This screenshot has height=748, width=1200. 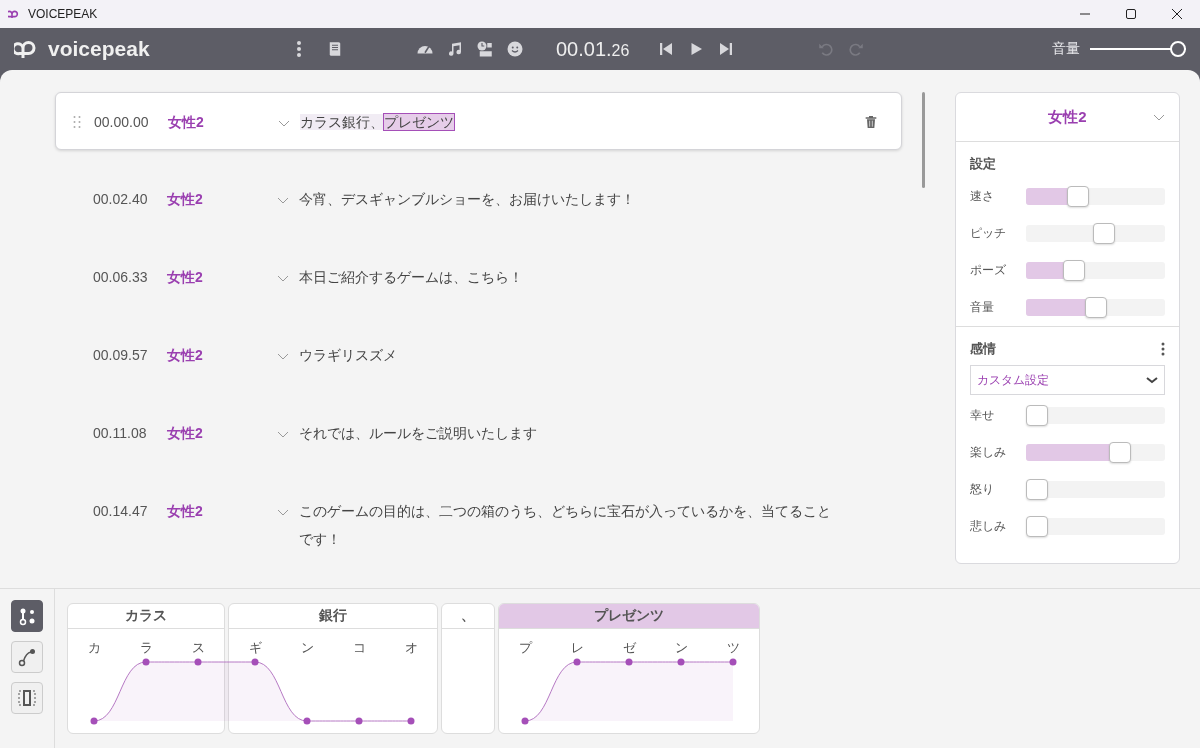 What do you see at coordinates (570, 122) in the screenshot?
I see `line-text: カラス銀行、プレゼンツ` at bounding box center [570, 122].